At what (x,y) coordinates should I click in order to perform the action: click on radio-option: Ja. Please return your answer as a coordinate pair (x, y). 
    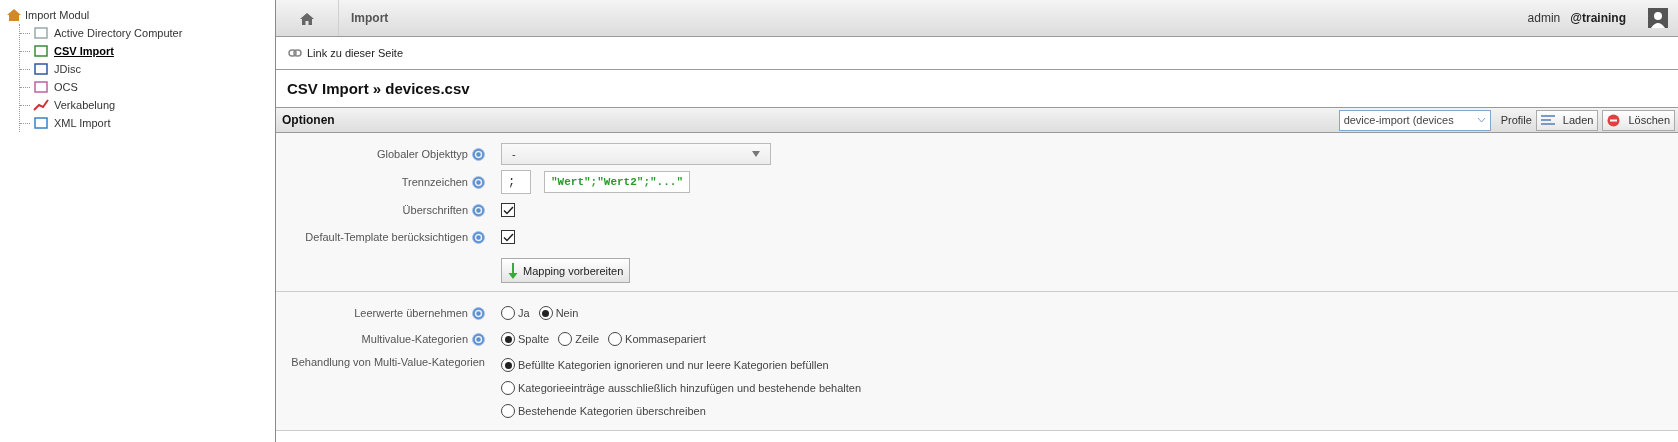
    Looking at the image, I should click on (515, 313).